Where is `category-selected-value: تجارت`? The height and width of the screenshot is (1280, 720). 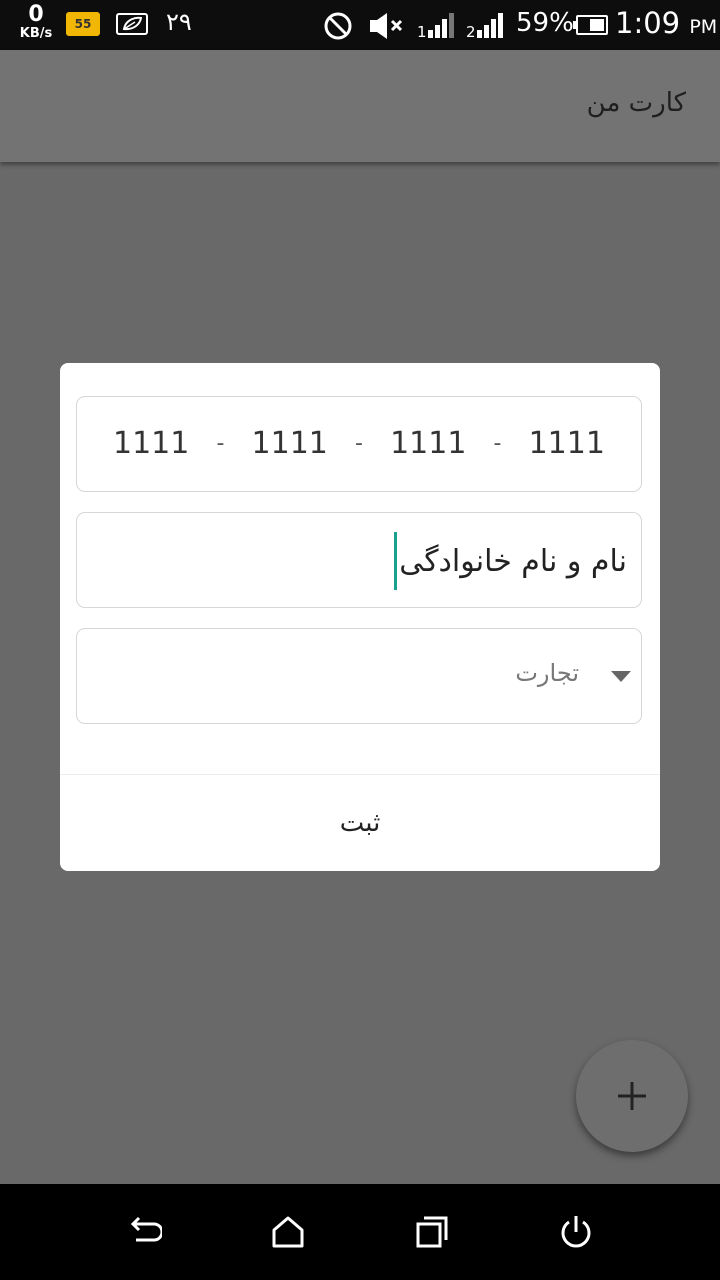
category-selected-value: تجارت is located at coordinates (547, 673).